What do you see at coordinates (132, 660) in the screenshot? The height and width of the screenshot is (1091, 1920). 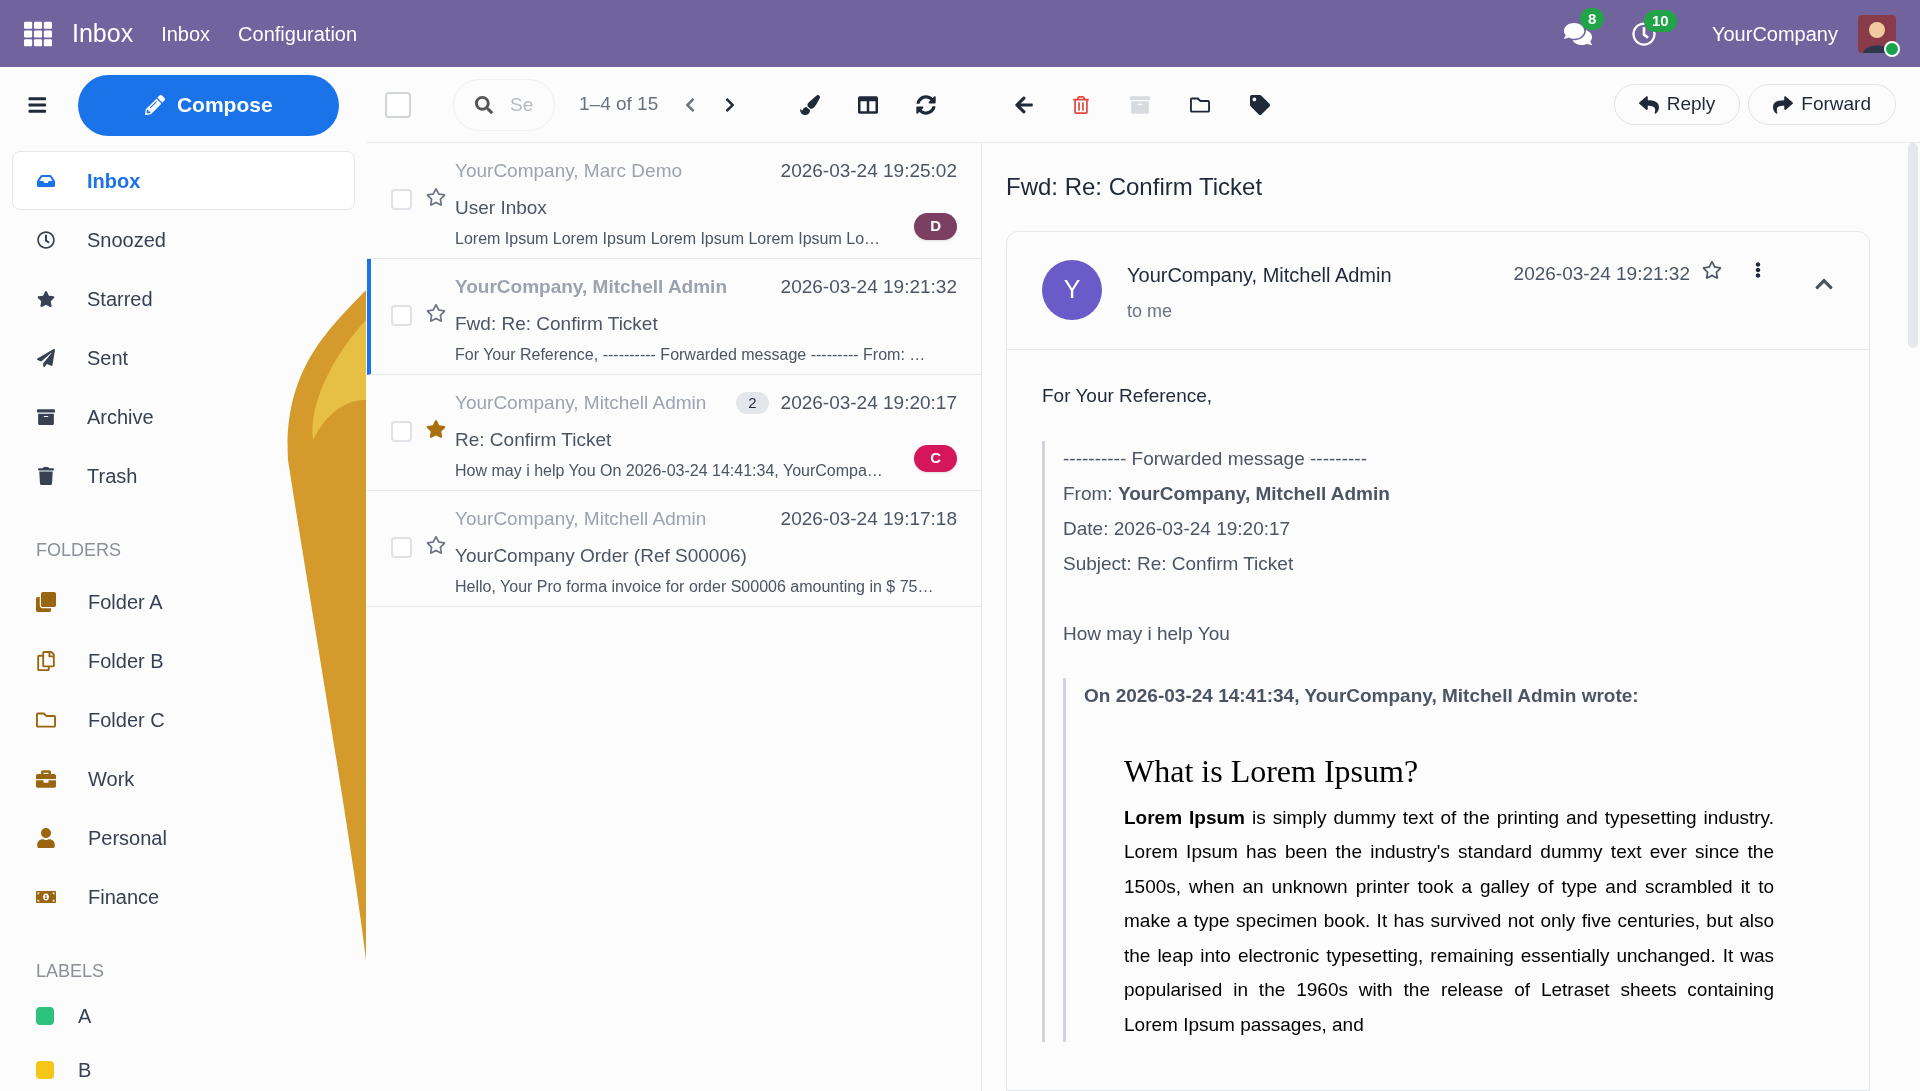 I see `folder-item: Folder B` at bounding box center [132, 660].